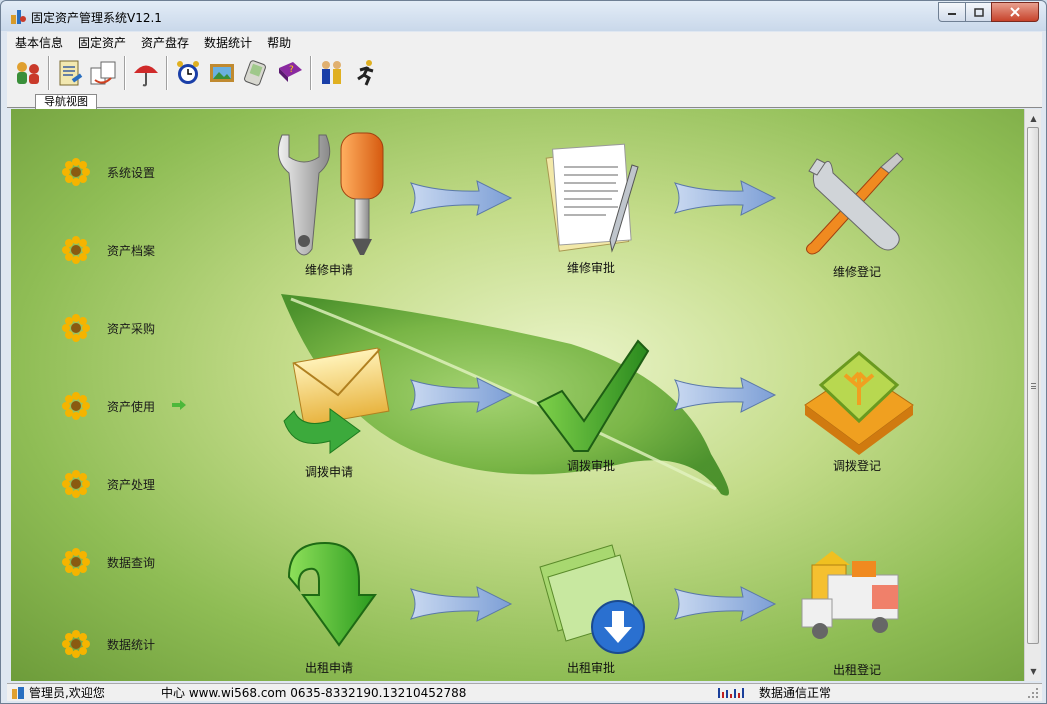 This screenshot has width=1047, height=704. I want to click on toolbar-people-button, so click(332, 73).